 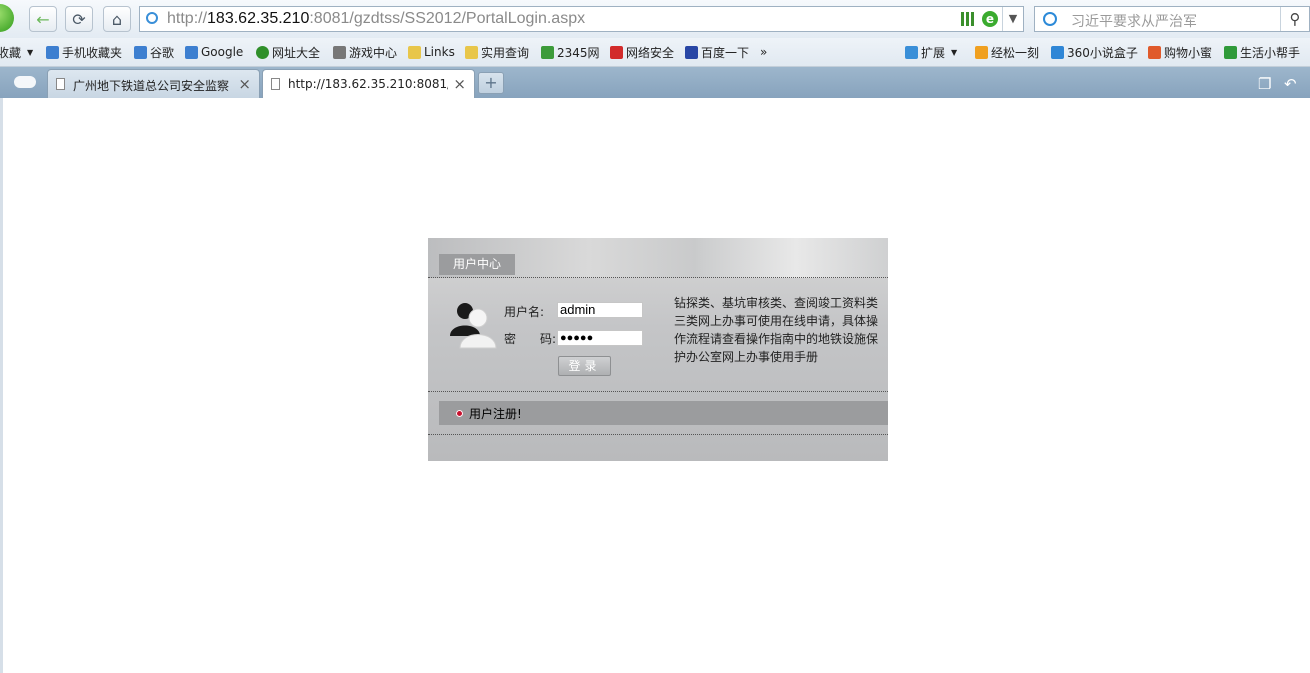 What do you see at coordinates (1294, 19) in the screenshot?
I see `search-button: ⚲` at bounding box center [1294, 19].